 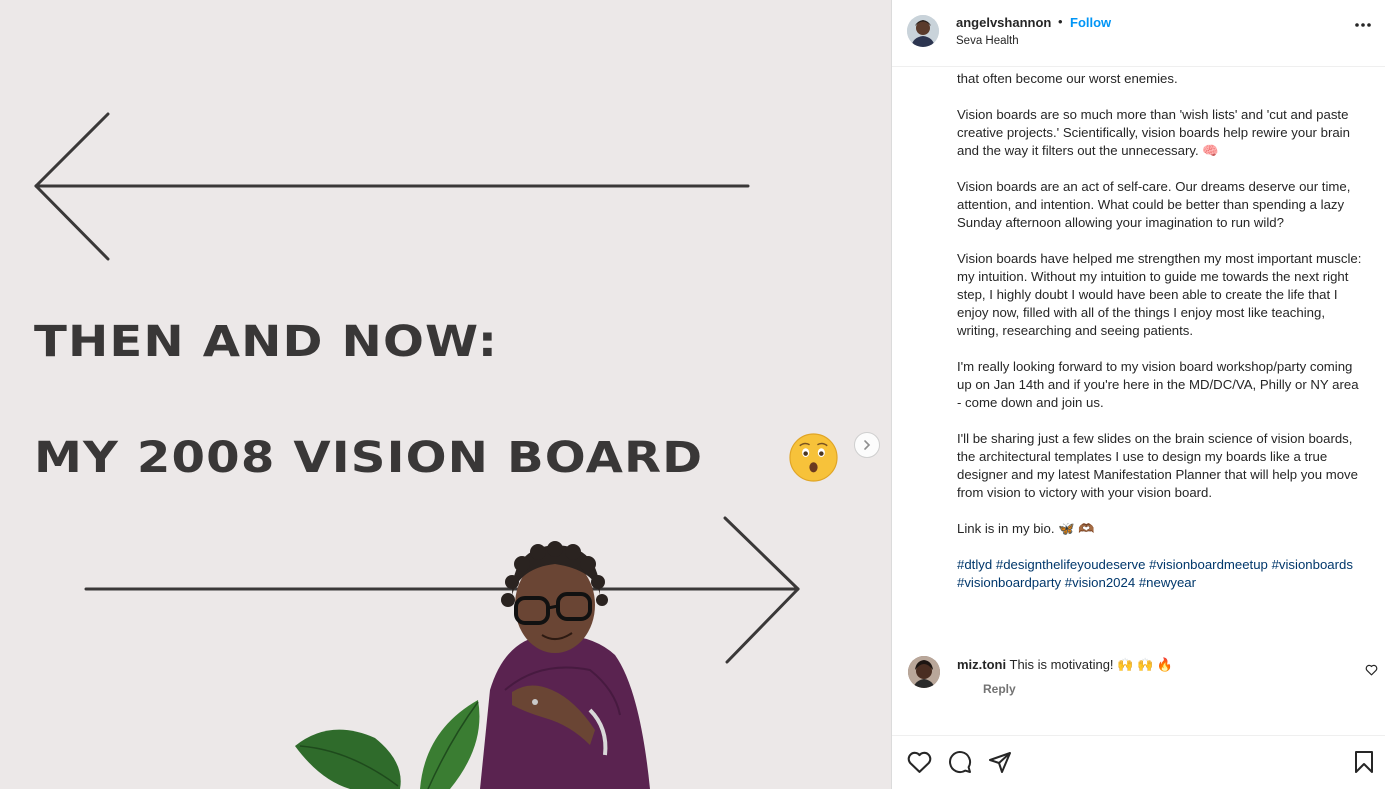 I want to click on commenter-avatar, so click(x=924, y=672).